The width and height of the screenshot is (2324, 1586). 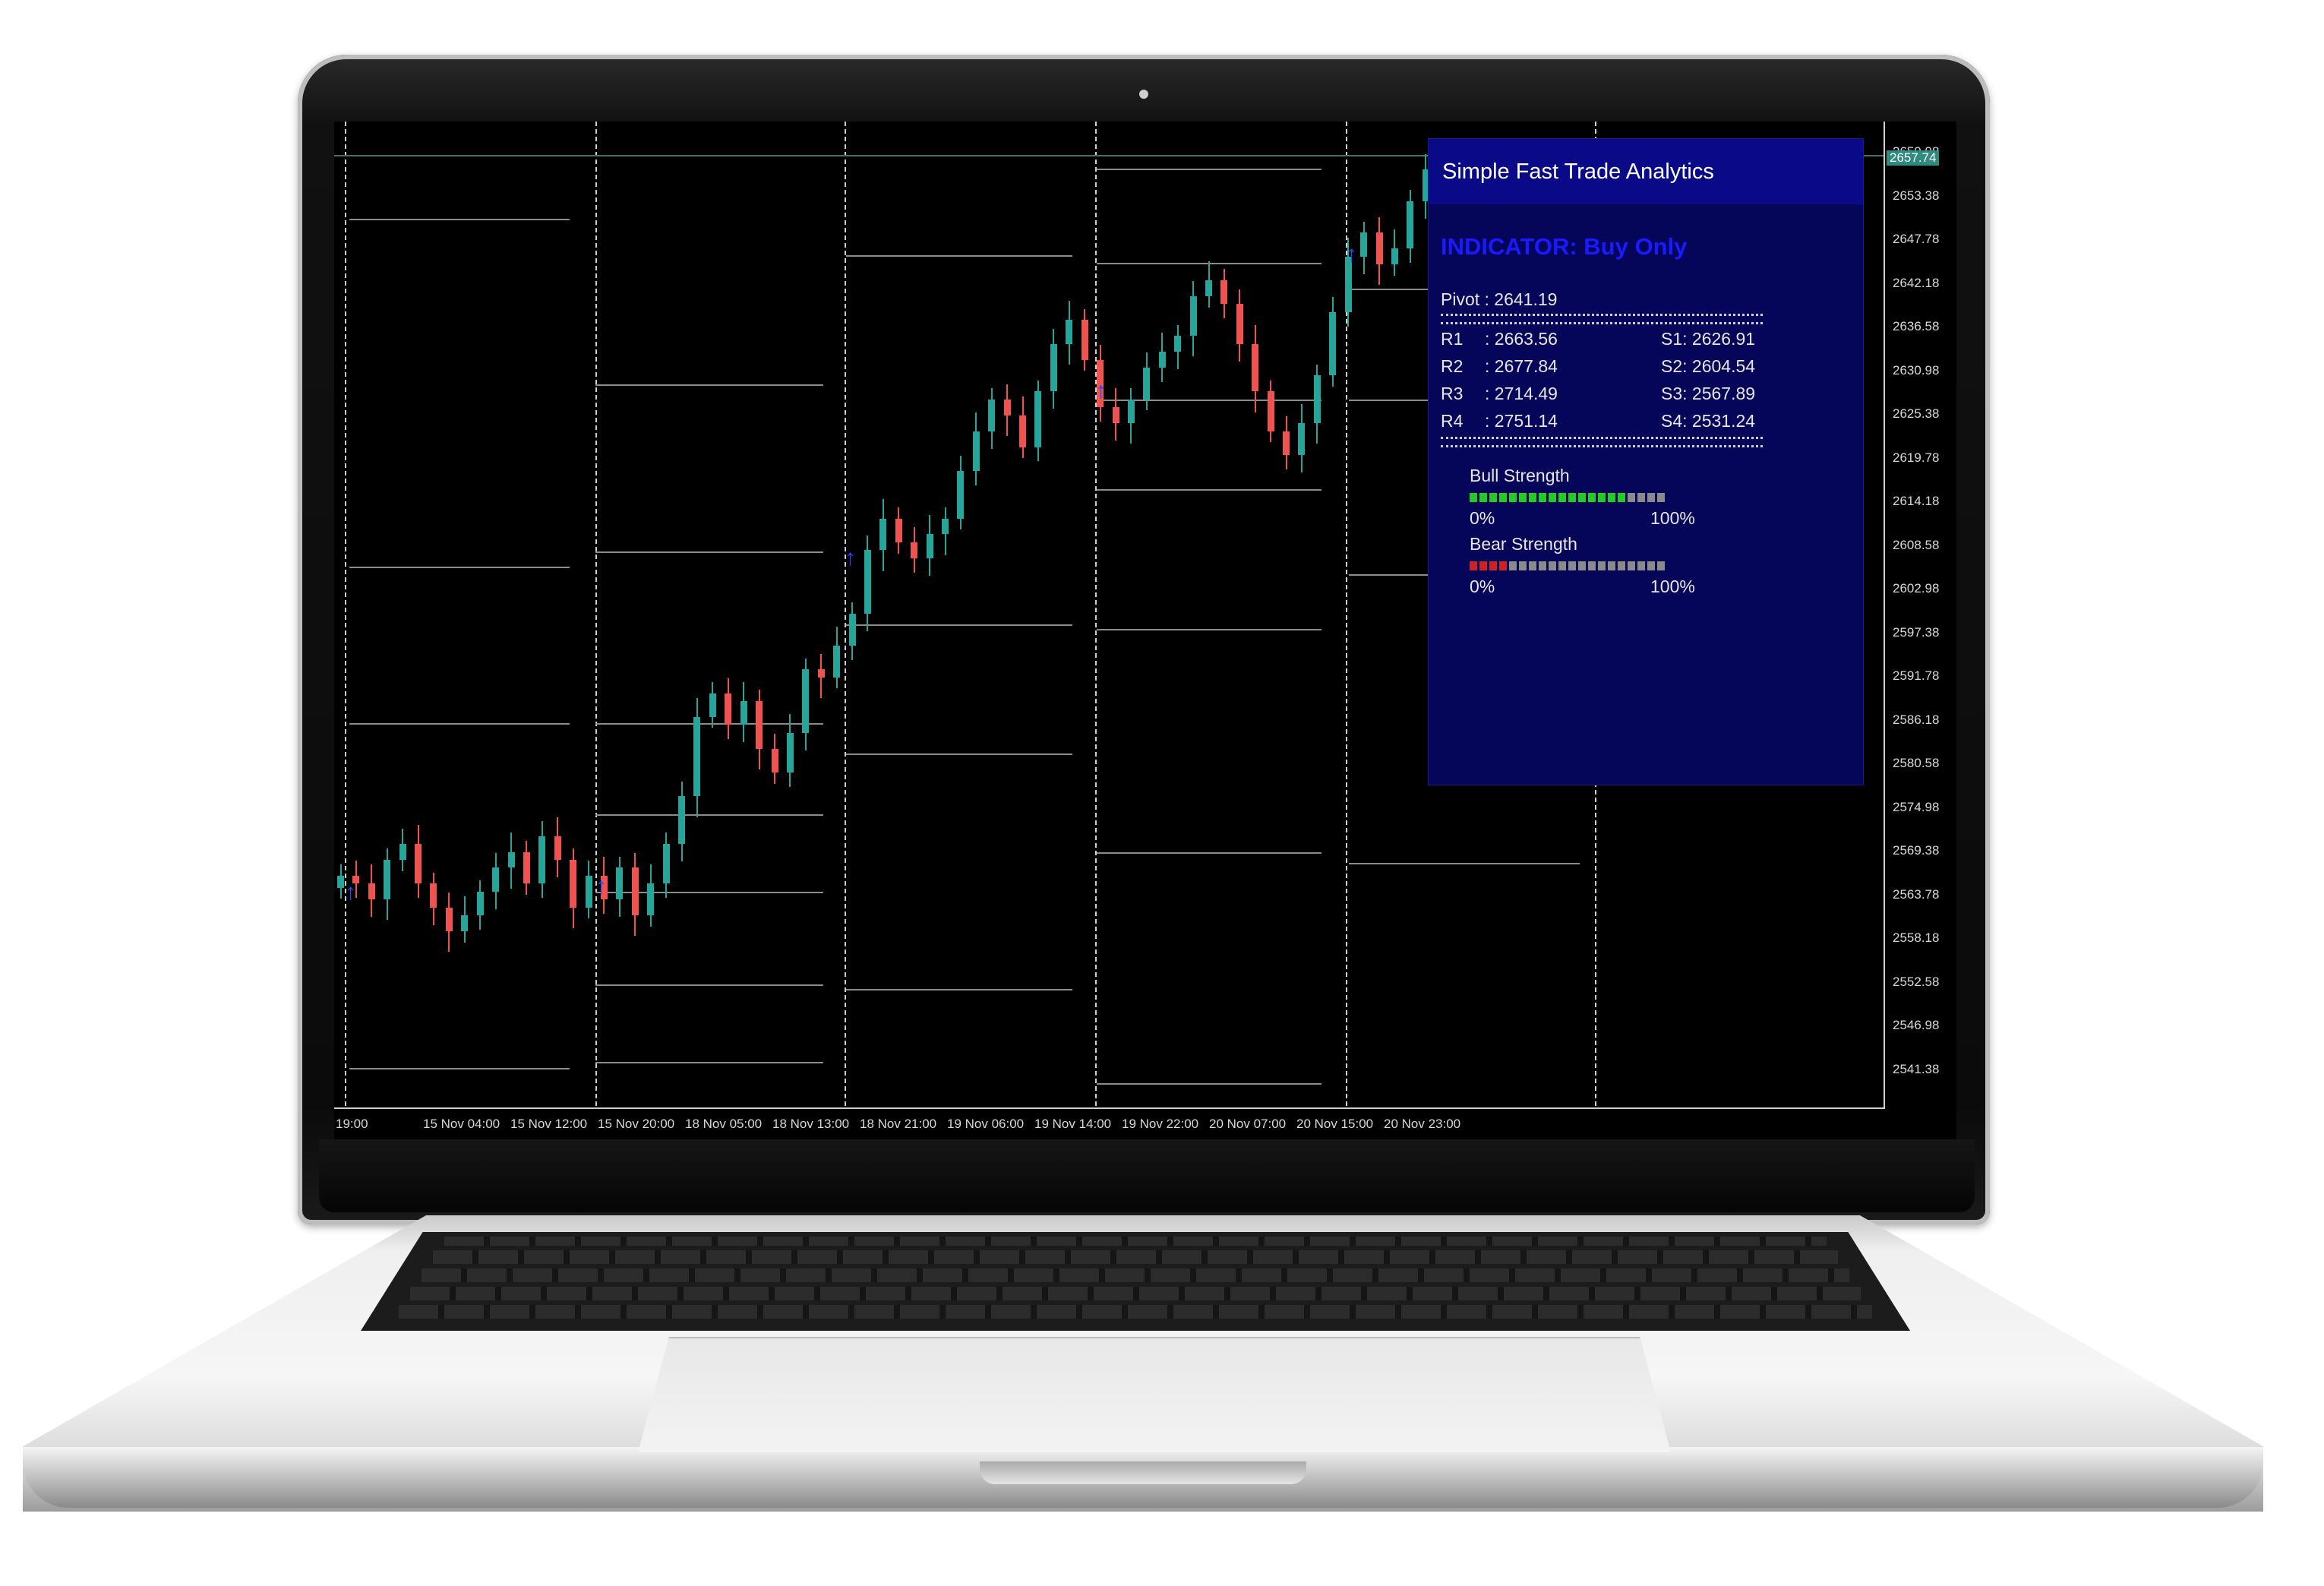 I want to click on price-tick-label: 2586.18, so click(x=1916, y=719).